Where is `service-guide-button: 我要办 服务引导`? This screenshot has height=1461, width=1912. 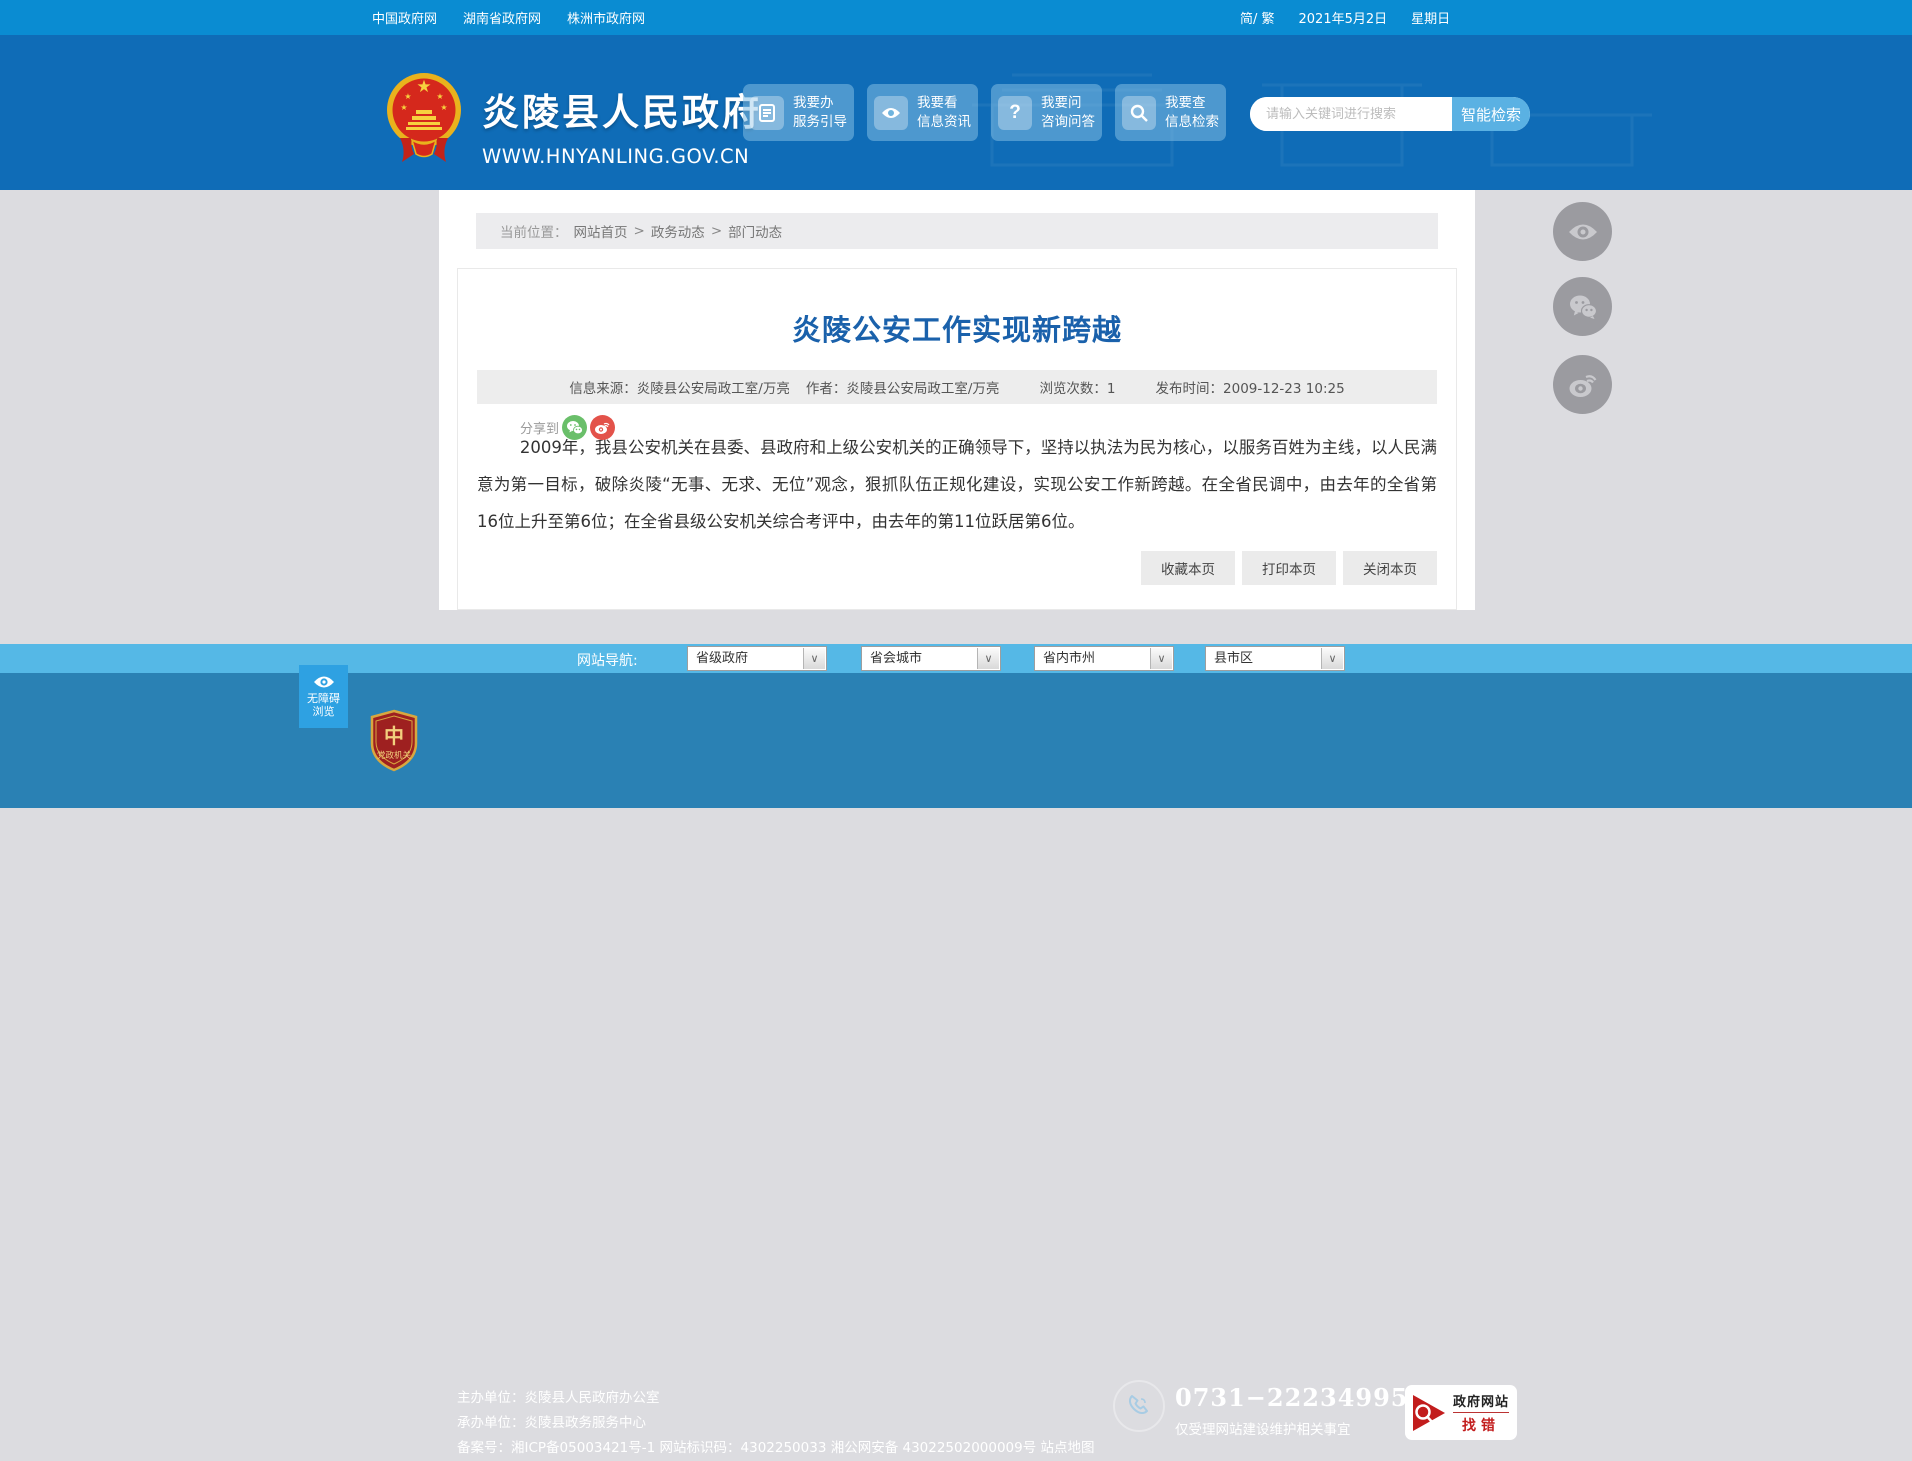 service-guide-button: 我要办 服务引导 is located at coordinates (798, 112).